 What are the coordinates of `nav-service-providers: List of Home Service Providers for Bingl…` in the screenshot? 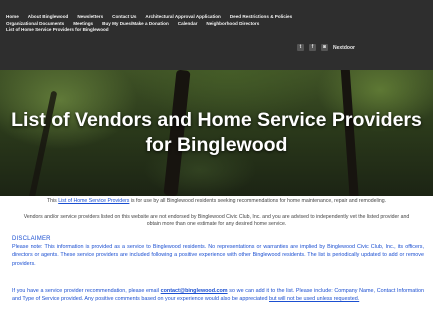 It's located at (57, 30).